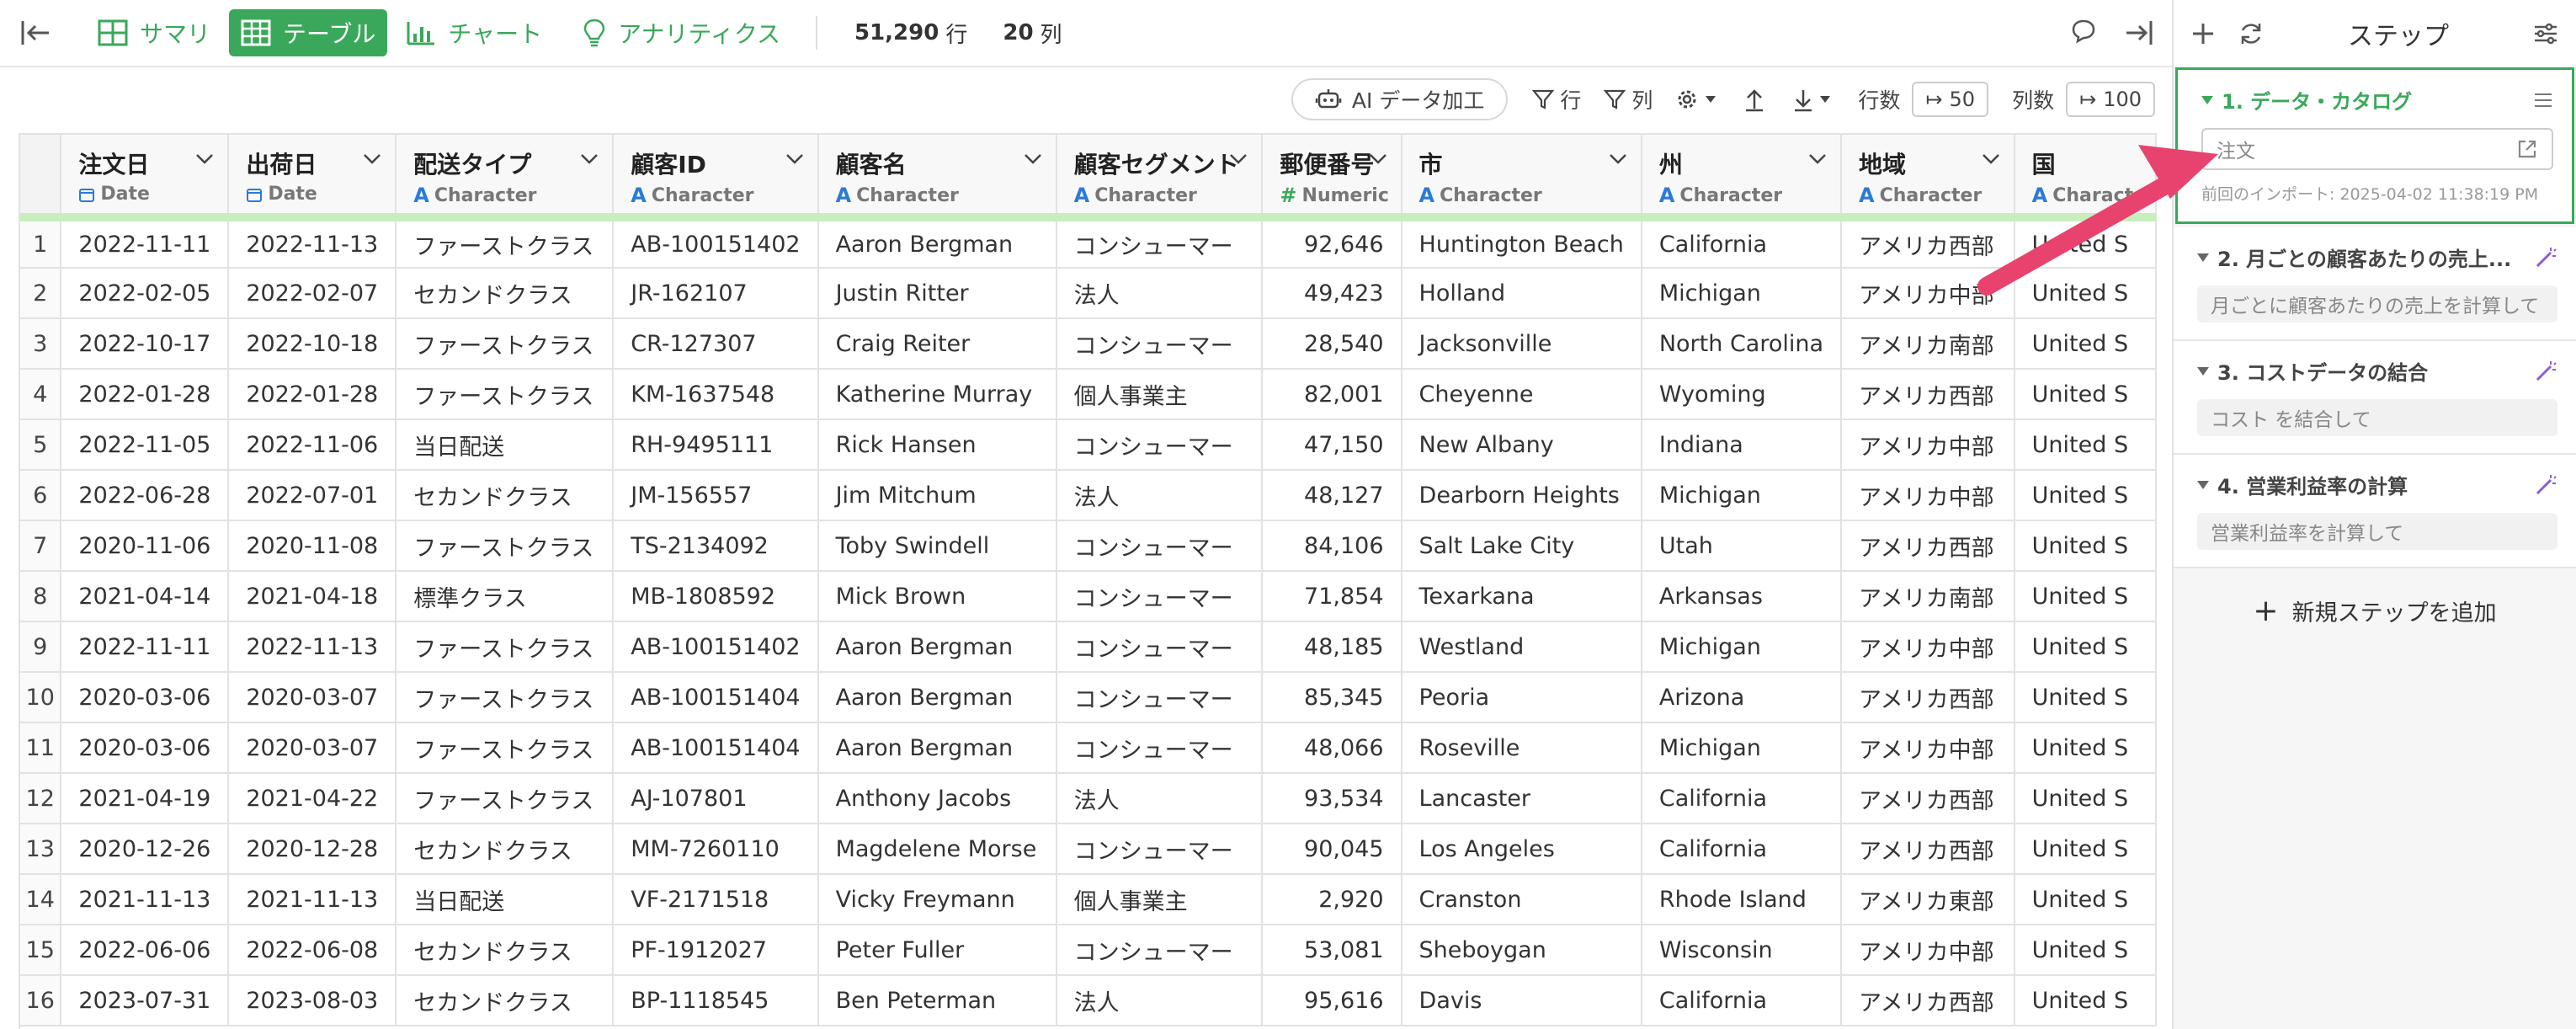  What do you see at coordinates (2377, 149) in the screenshot?
I see `step-1-source: 注文` at bounding box center [2377, 149].